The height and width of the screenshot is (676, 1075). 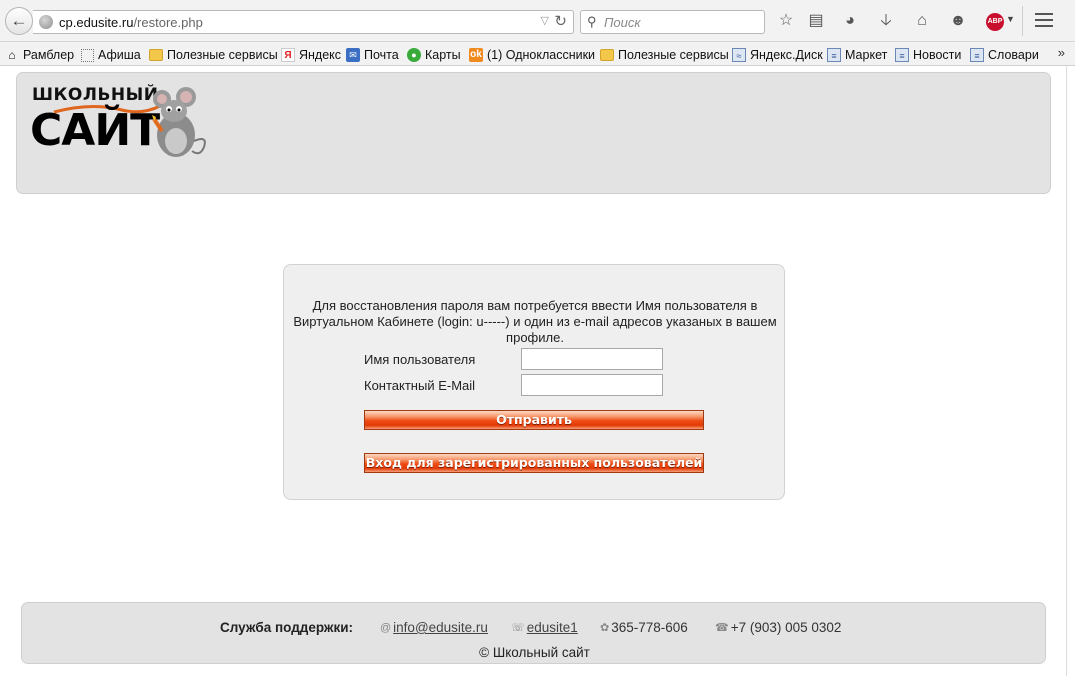 I want to click on submit-button: Отправить, so click(x=534, y=420).